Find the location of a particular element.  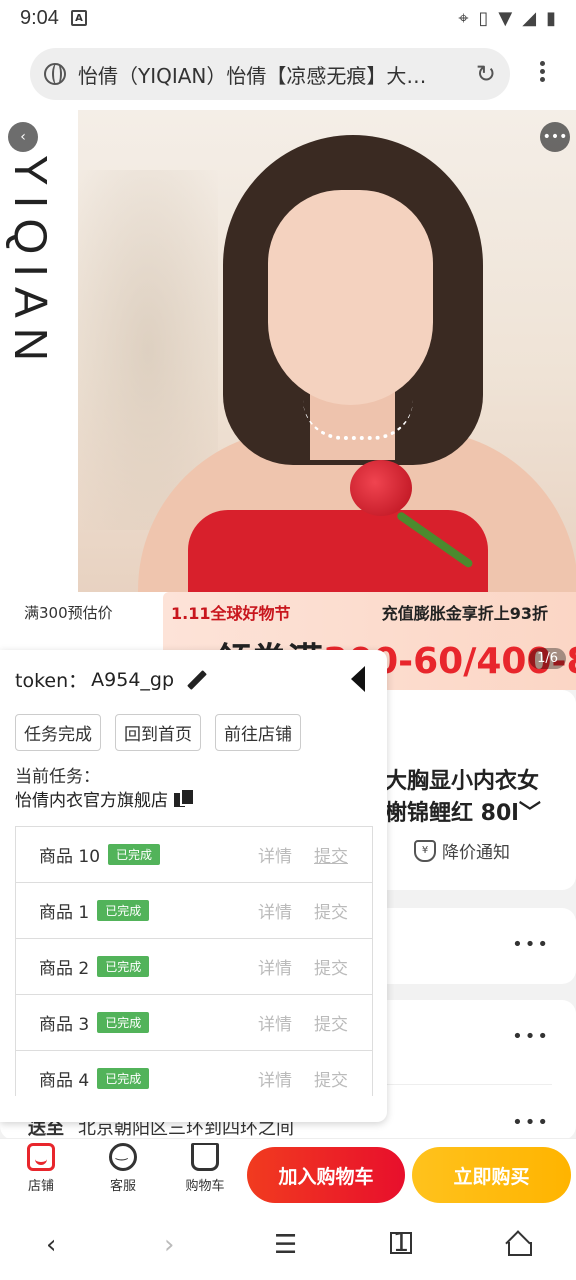

menu-icon: ☰ is located at coordinates (285, 1245).